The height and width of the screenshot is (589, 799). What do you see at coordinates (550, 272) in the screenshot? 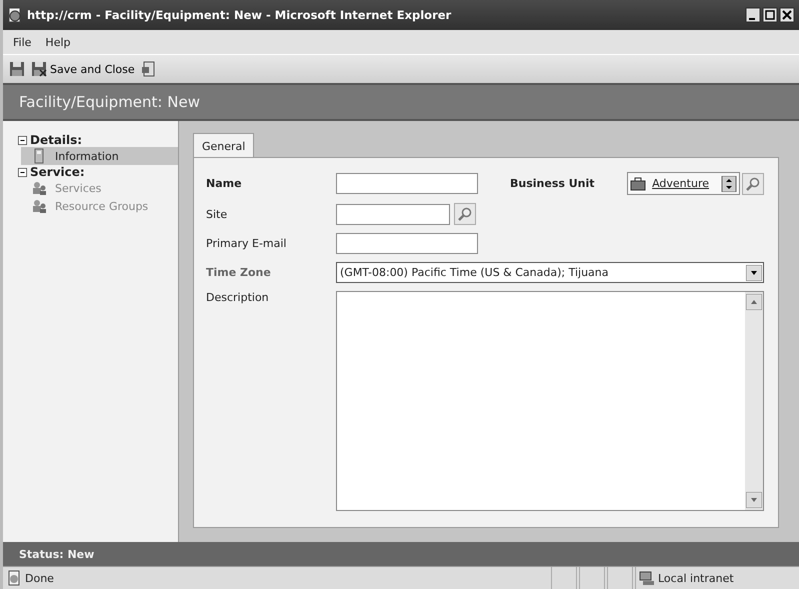
I see `time-zone-dropdown: (GMT-08:00) Pacific Time (US & Canada); Tijuana` at bounding box center [550, 272].